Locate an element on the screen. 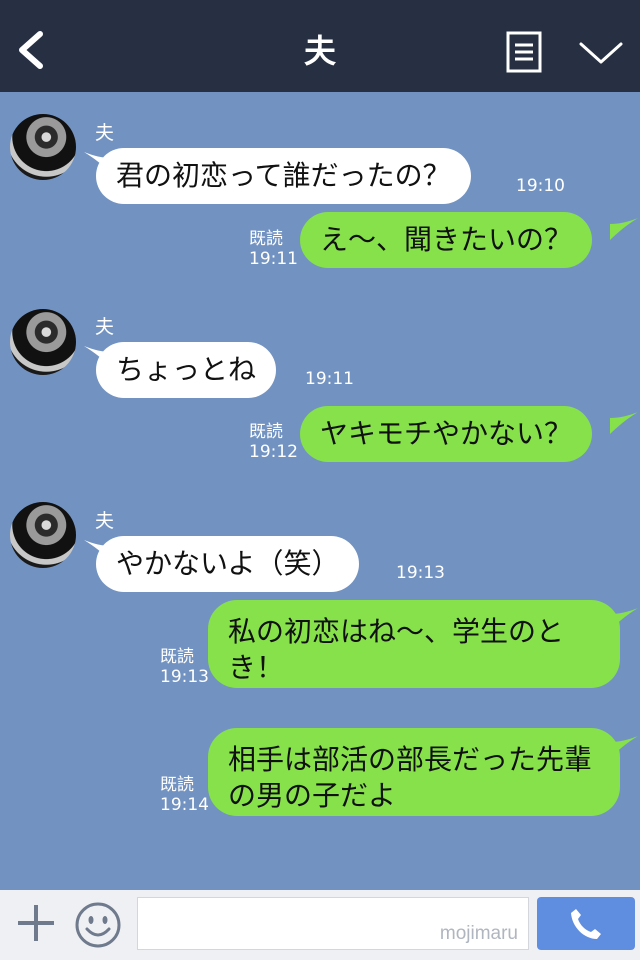  message-input: mojimaru is located at coordinates (333, 923).